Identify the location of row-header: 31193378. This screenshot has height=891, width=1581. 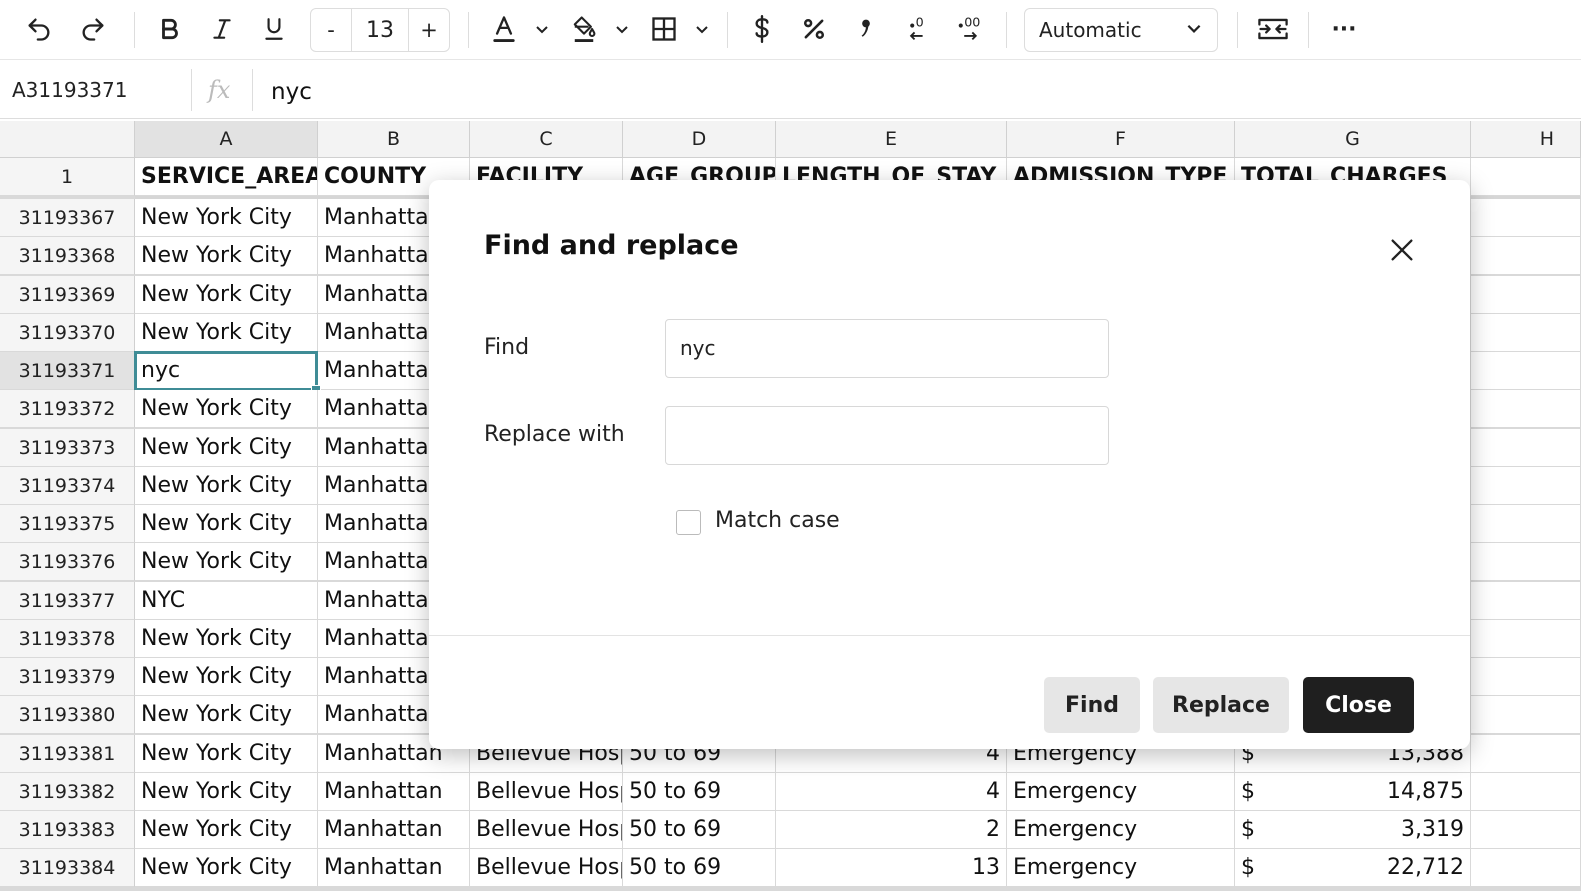
(67, 639).